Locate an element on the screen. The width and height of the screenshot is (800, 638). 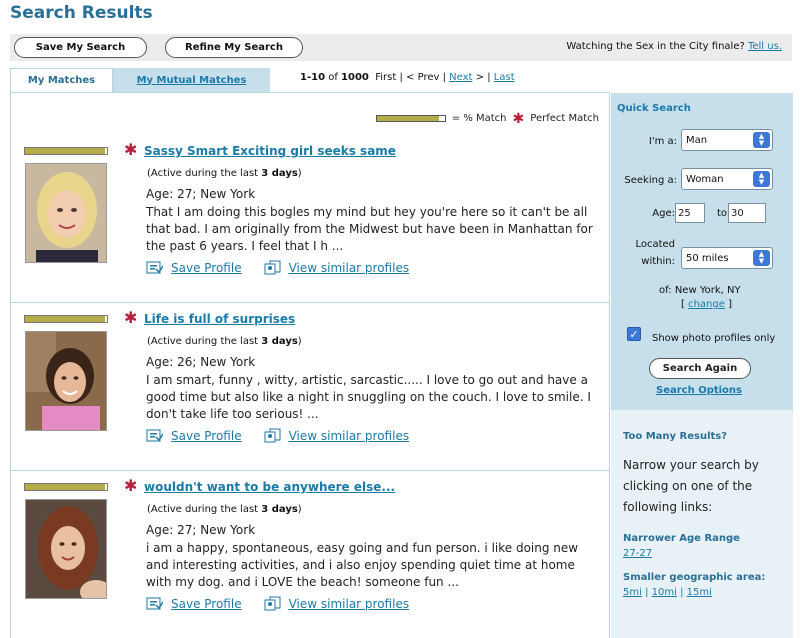
geo-link-10mi: 10mi is located at coordinates (664, 592).